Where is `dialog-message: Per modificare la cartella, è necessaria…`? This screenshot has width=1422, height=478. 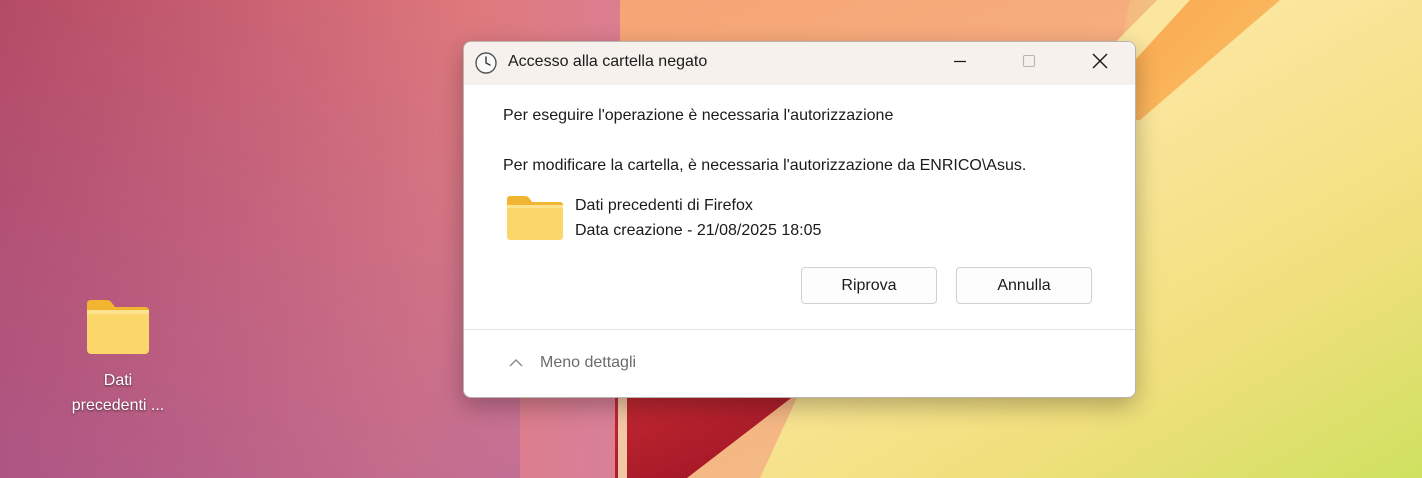 dialog-message: Per modificare la cartella, è necessaria… is located at coordinates (765, 165).